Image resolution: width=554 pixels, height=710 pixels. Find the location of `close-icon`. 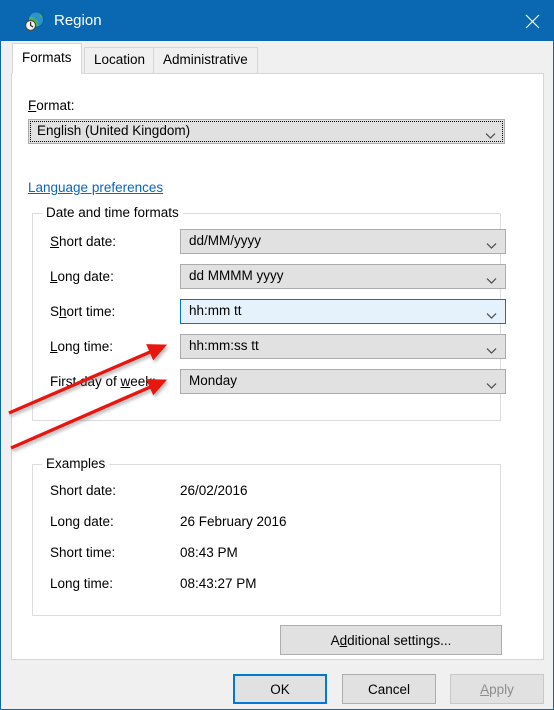

close-icon is located at coordinates (531, 21).